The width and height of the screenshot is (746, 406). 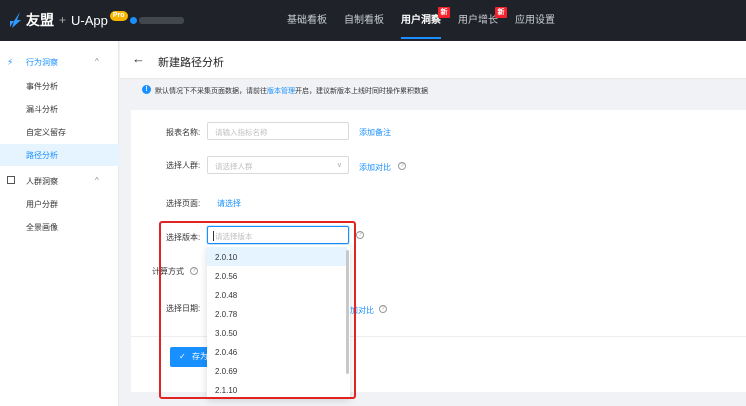 What do you see at coordinates (277, 294) in the screenshot?
I see `version-option: 2.0.48` at bounding box center [277, 294].